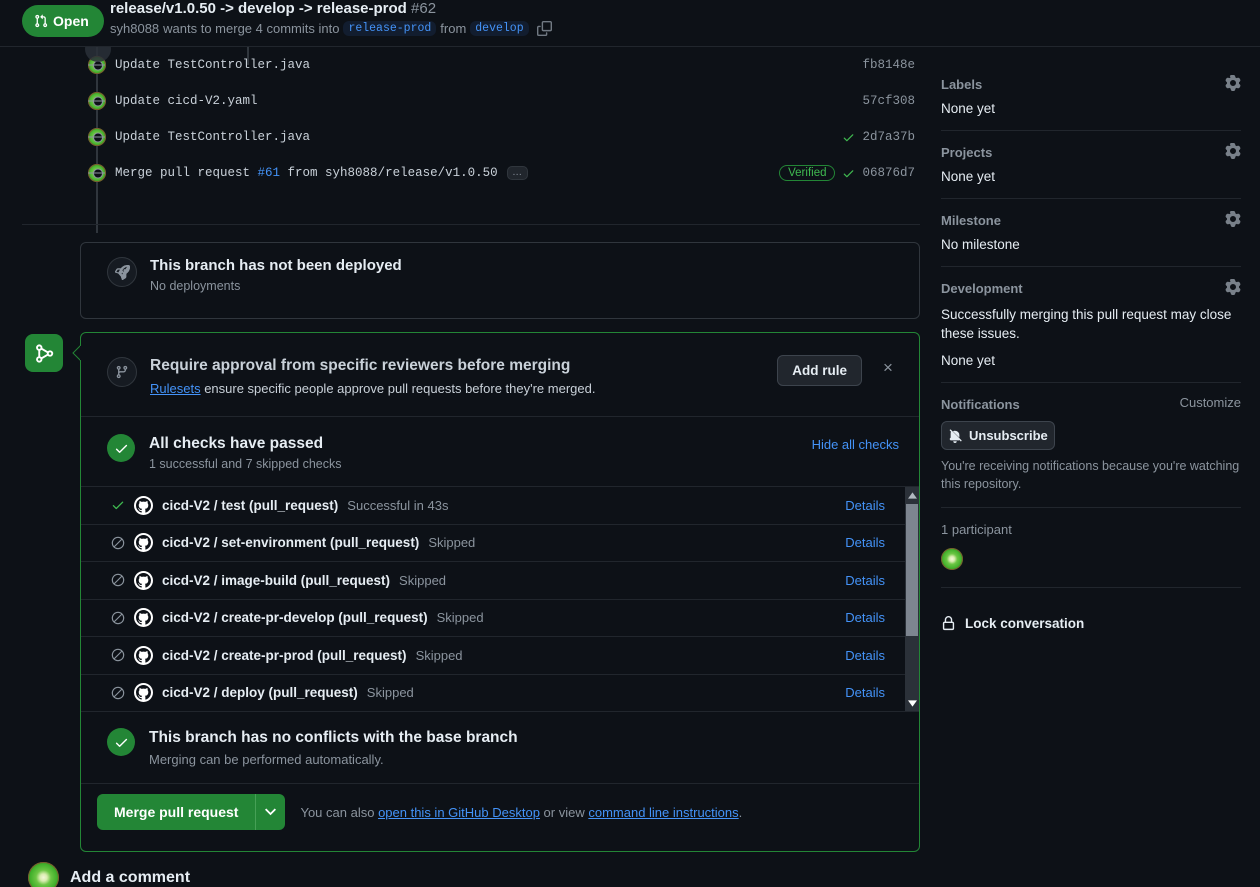 The image size is (1260, 887). I want to click on check-status: Skipped, so click(452, 543).